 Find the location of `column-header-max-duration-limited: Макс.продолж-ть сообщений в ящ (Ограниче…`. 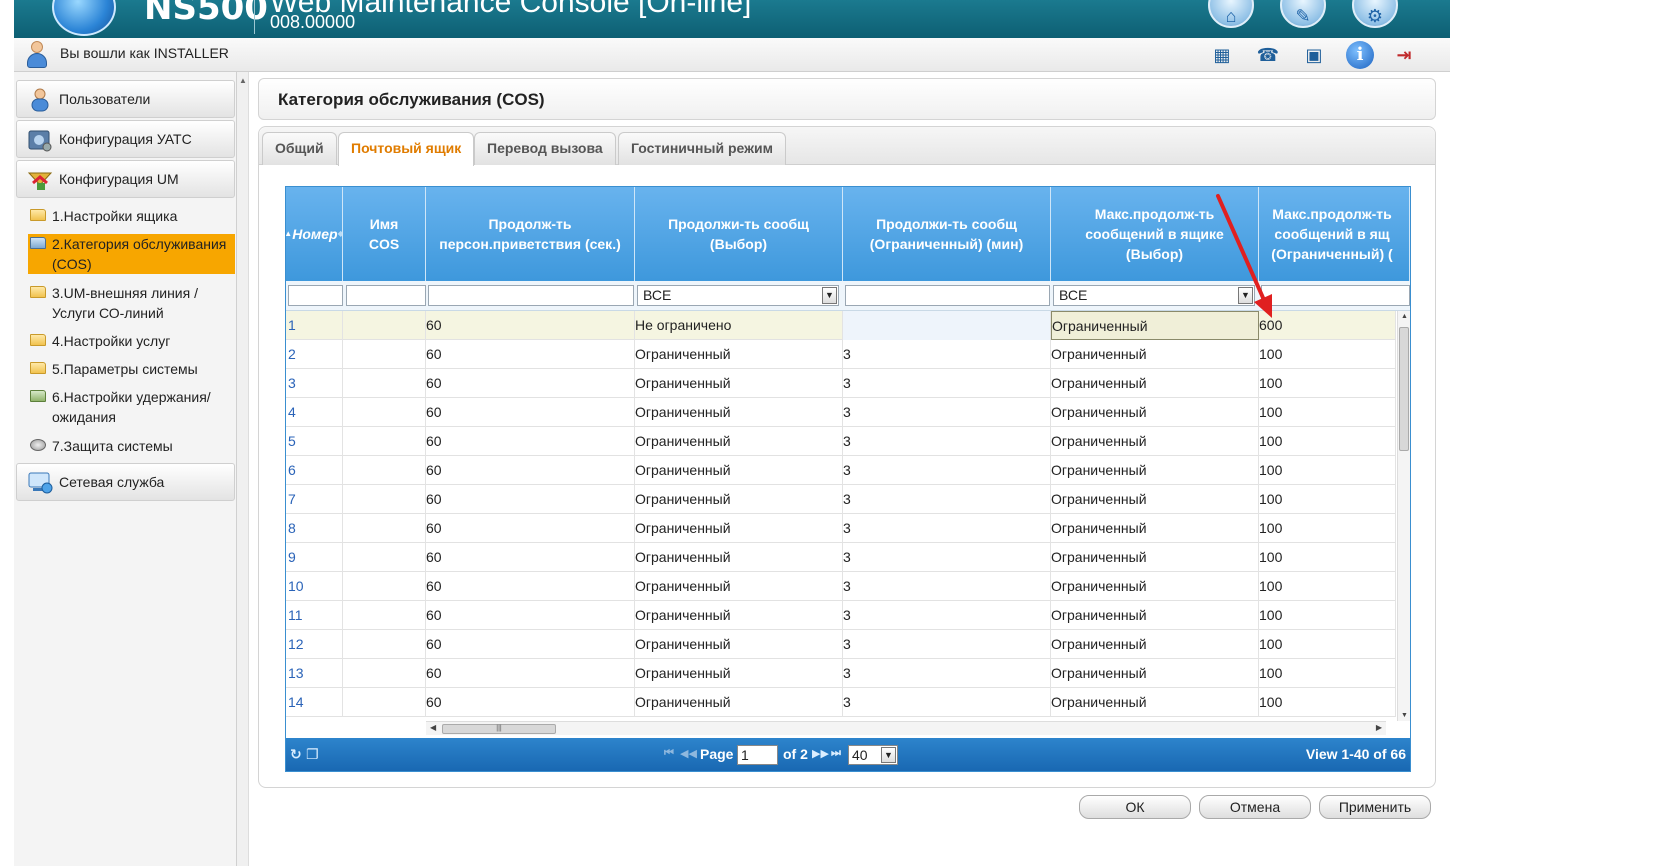

column-header-max-duration-limited: Макс.продолж-ть сообщений в ящ (Ограниче… is located at coordinates (1334, 234).